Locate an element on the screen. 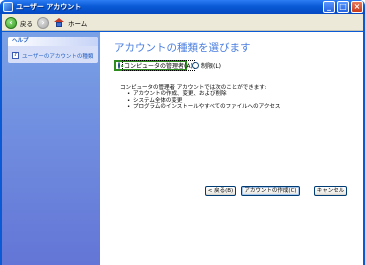 The image size is (365, 265). window-title: ユーザー アカウント is located at coordinates (49, 7).